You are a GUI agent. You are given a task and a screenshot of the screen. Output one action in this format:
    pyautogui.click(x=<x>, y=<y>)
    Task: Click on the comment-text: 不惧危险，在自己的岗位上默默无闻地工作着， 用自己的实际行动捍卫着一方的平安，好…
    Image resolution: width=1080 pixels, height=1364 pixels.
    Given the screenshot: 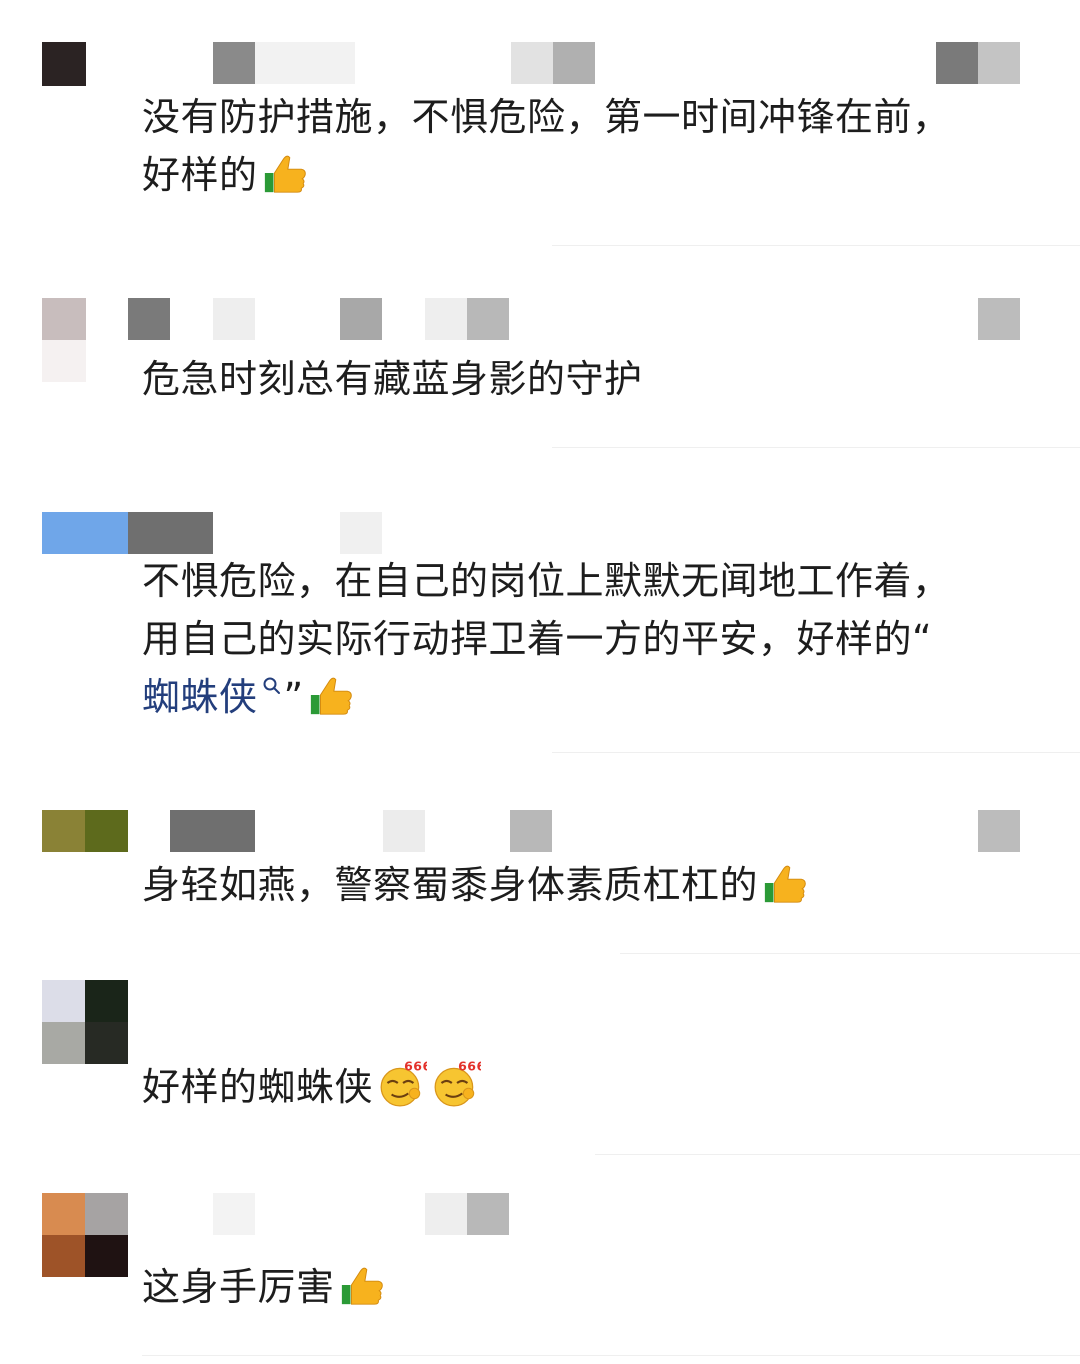 What is the action you would take?
    pyautogui.click(x=577, y=639)
    